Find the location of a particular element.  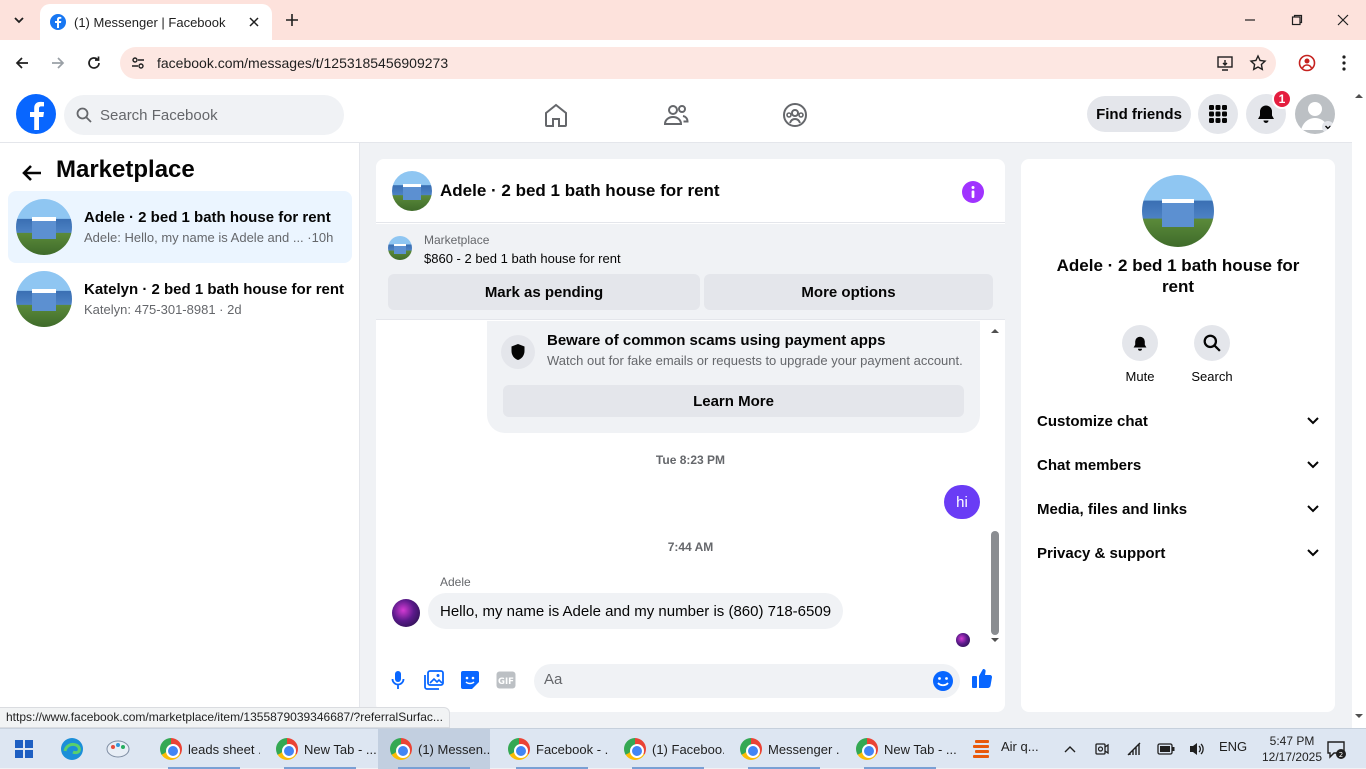

sticker-icon is located at coordinates (470, 680).